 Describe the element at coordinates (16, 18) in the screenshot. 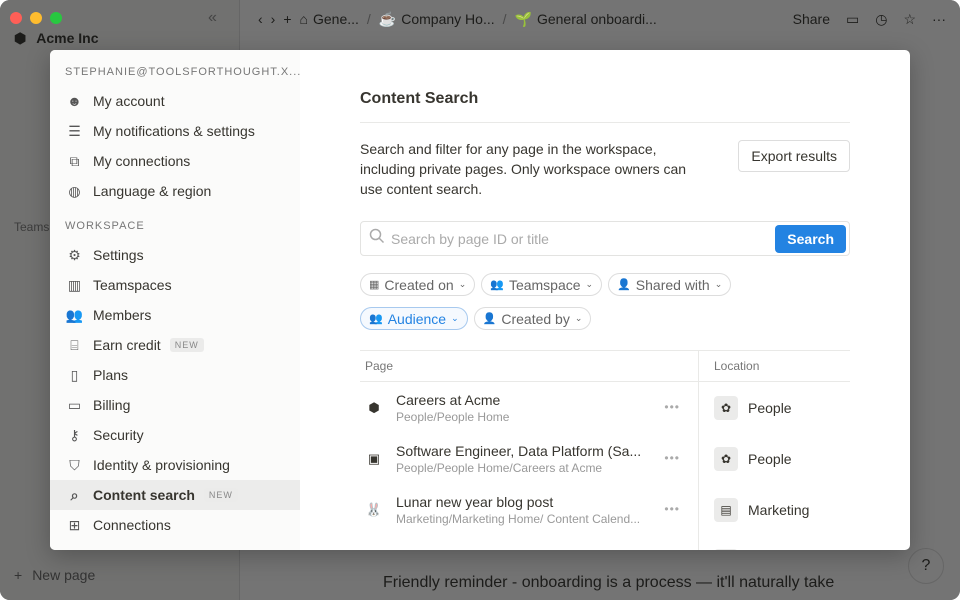

I see `close-window-button` at that location.